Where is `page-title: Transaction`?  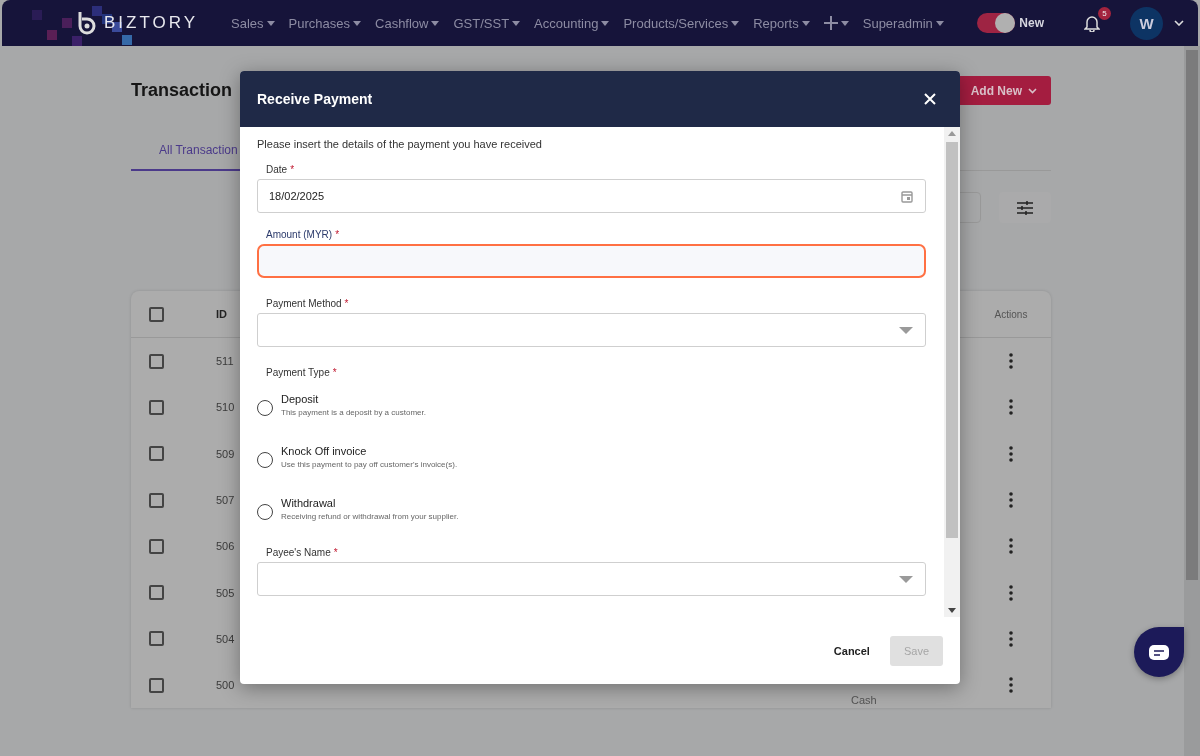
page-title: Transaction is located at coordinates (182, 90).